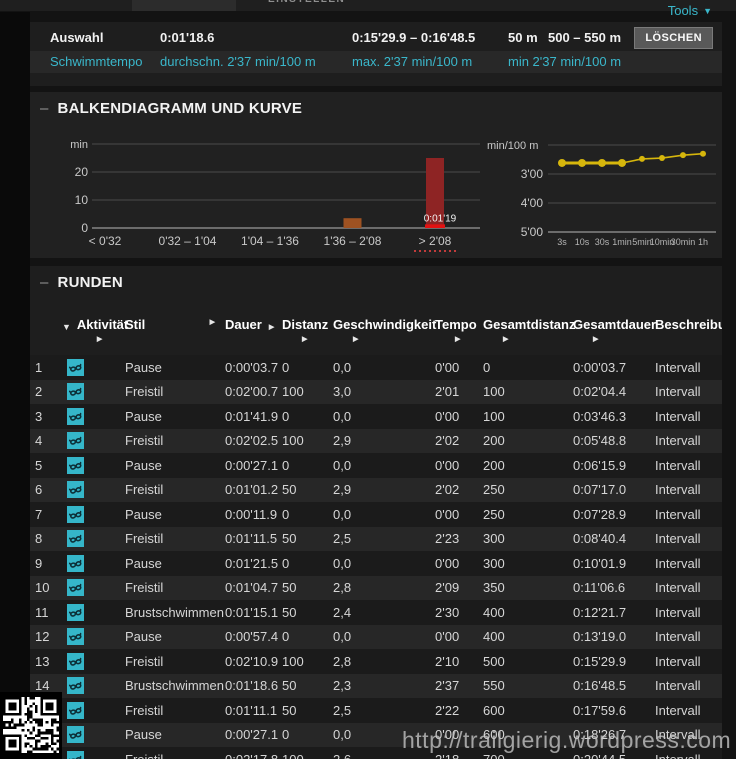  I want to click on col-distanz: Distanz ▶, so click(307, 330).